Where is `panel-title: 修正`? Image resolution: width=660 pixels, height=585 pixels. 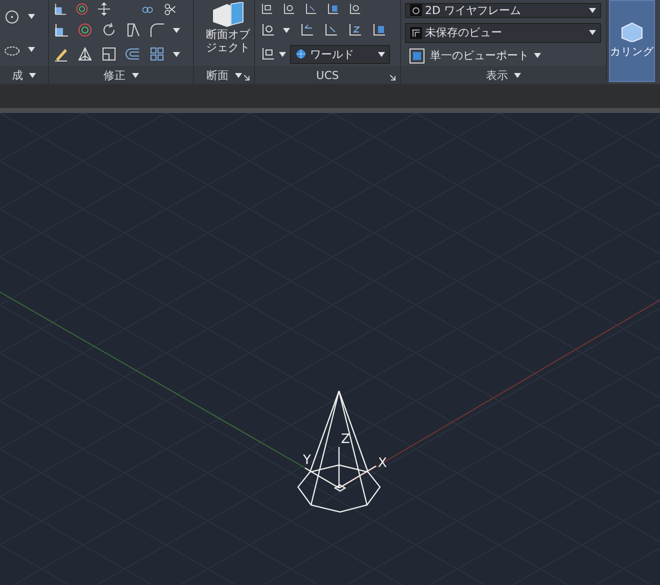
panel-title: 修正 is located at coordinates (115, 75).